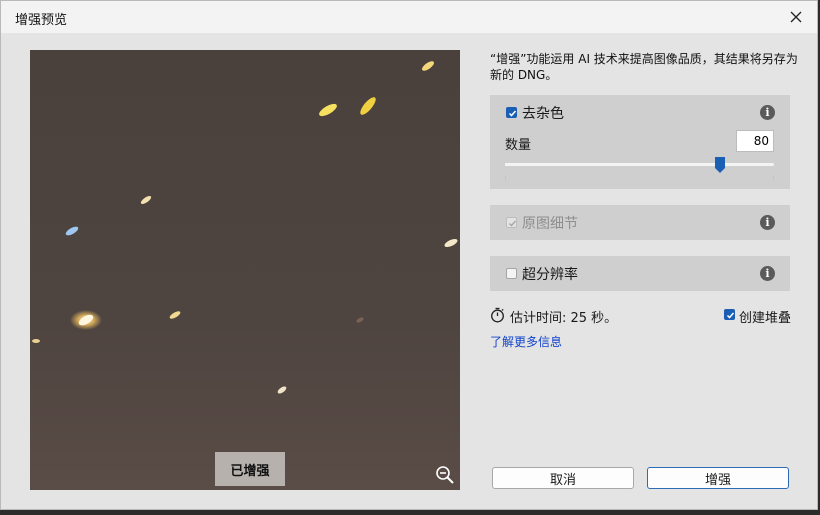 Image resolution: width=820 pixels, height=515 pixels. Describe the element at coordinates (640, 273) in the screenshot. I see `super-resolution-panel: 超分辨率 i` at that location.